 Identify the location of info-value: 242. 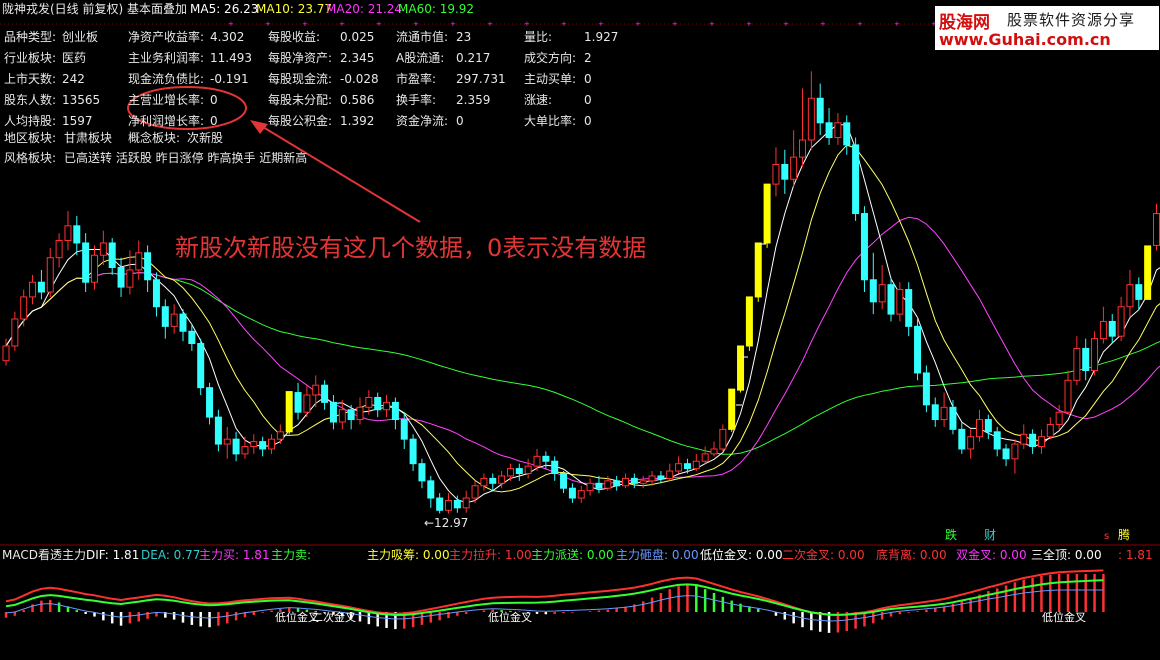
(73, 79).